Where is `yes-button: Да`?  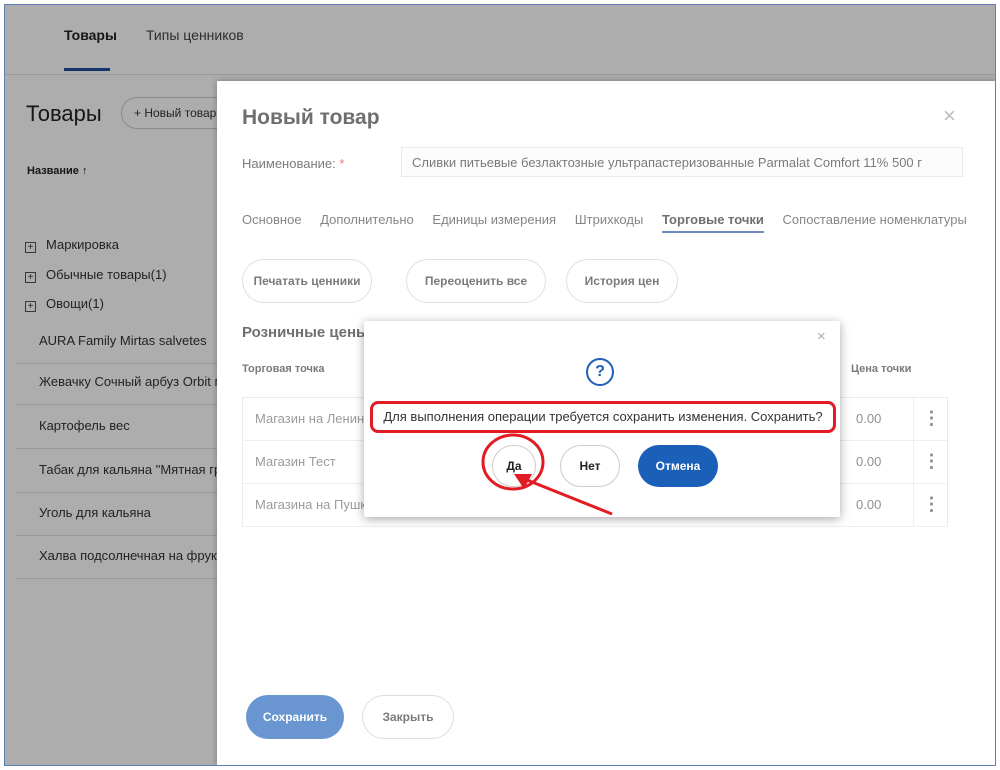
yes-button: Да is located at coordinates (514, 466).